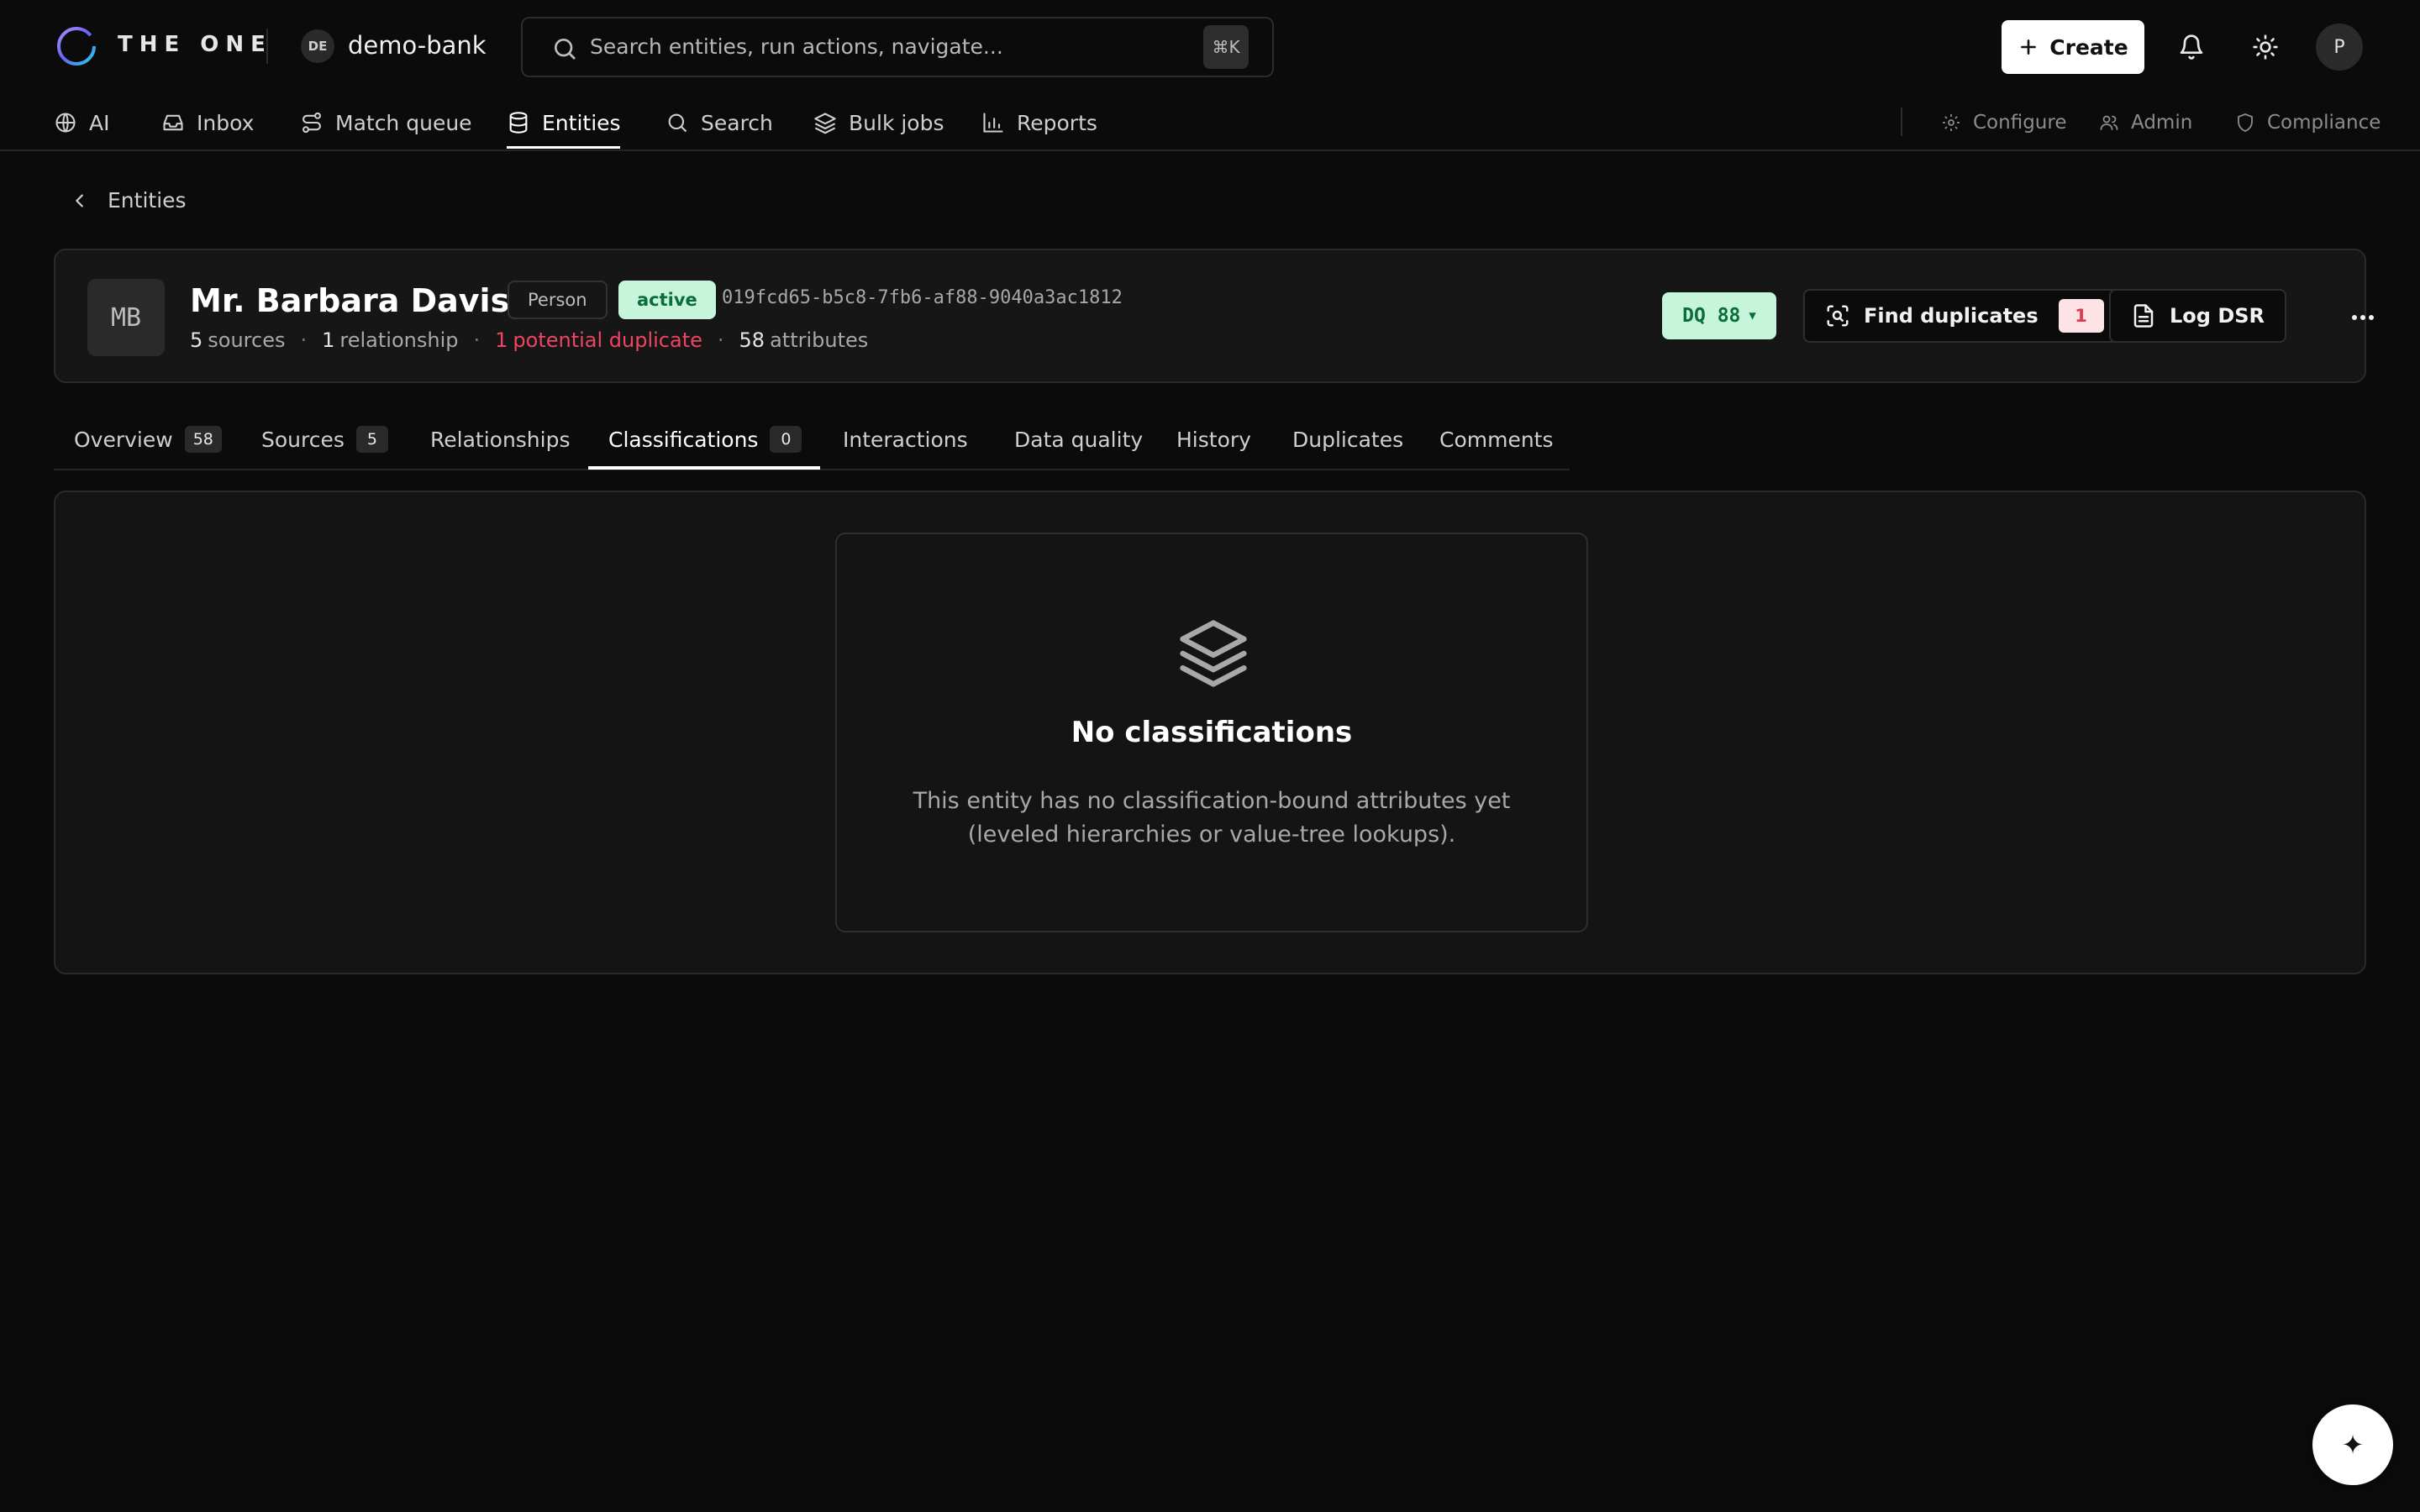 The image size is (2420, 1512). Describe the element at coordinates (324, 439) in the screenshot. I see `tab-sources: Sources 5` at that location.